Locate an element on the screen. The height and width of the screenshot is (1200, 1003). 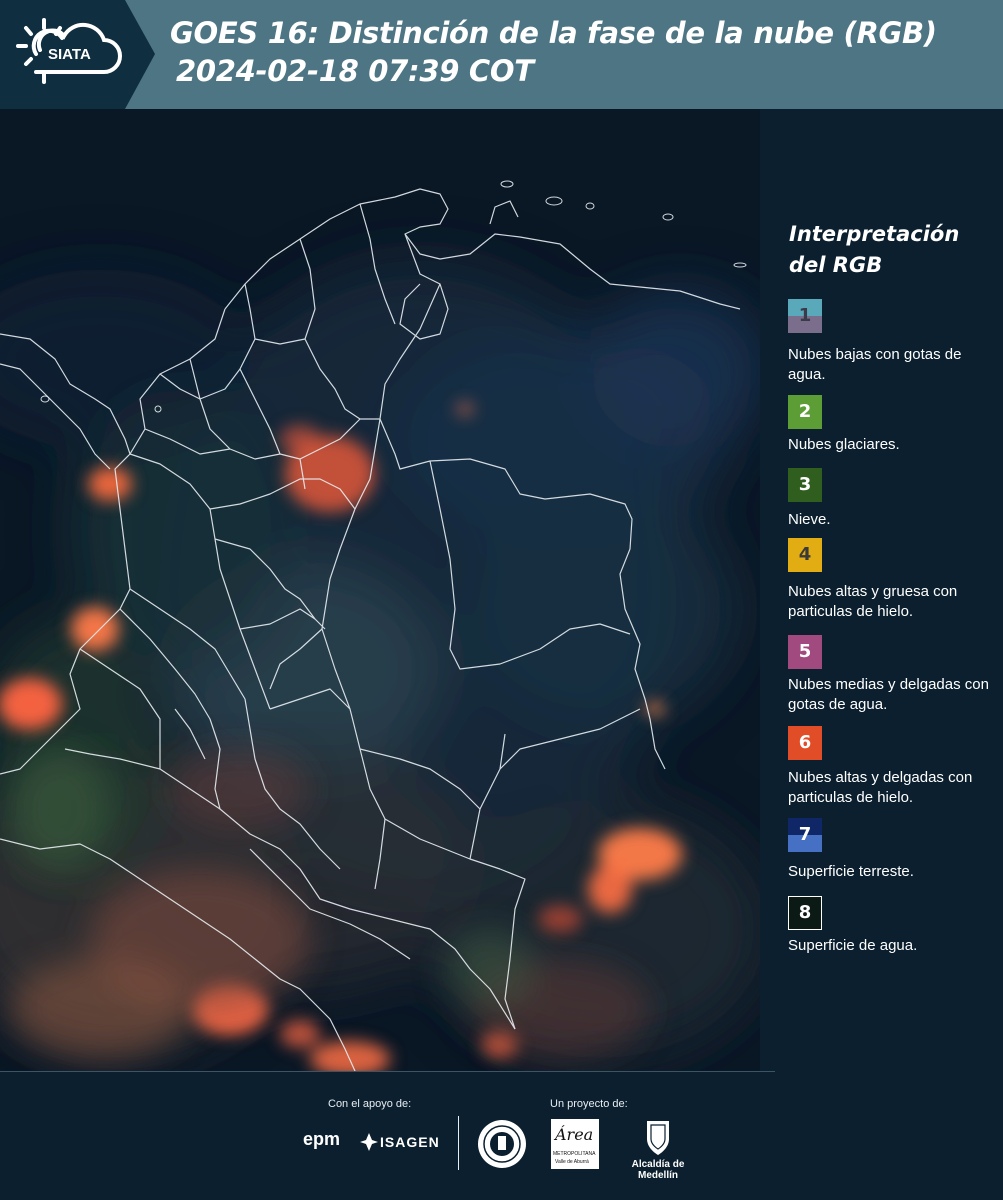
legend-label-1: Nubes bajas con gotas de agua. is located at coordinates (875, 364).